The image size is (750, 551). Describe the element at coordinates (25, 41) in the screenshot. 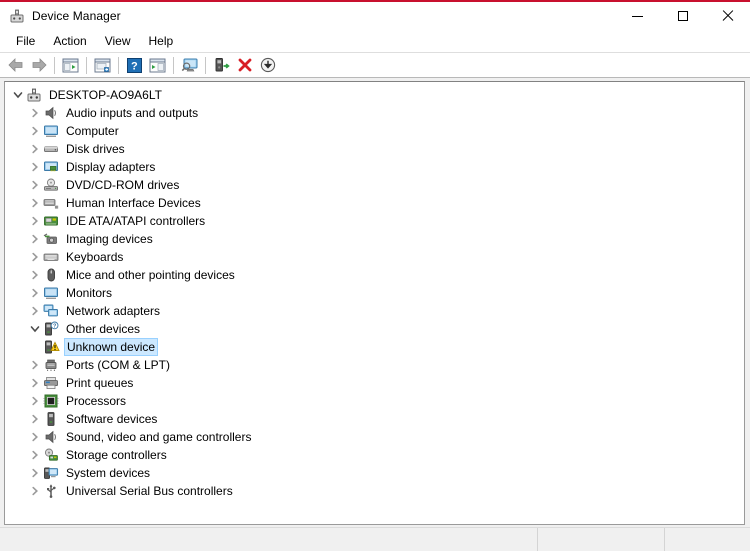

I see `menu-item-file: File` at that location.